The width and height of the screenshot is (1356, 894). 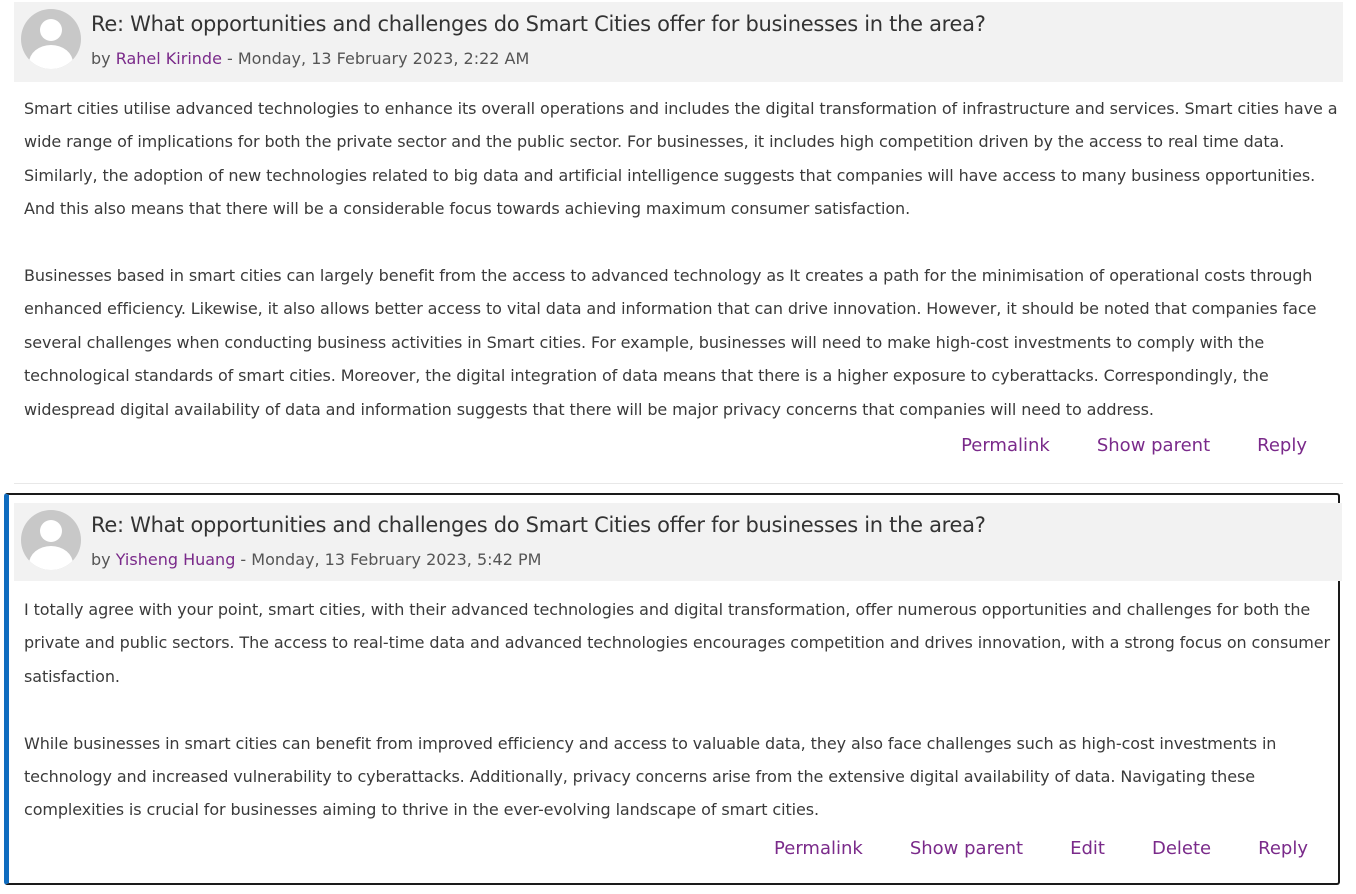 What do you see at coordinates (169, 58) in the screenshot?
I see `author-link: Rahel Kirinde` at bounding box center [169, 58].